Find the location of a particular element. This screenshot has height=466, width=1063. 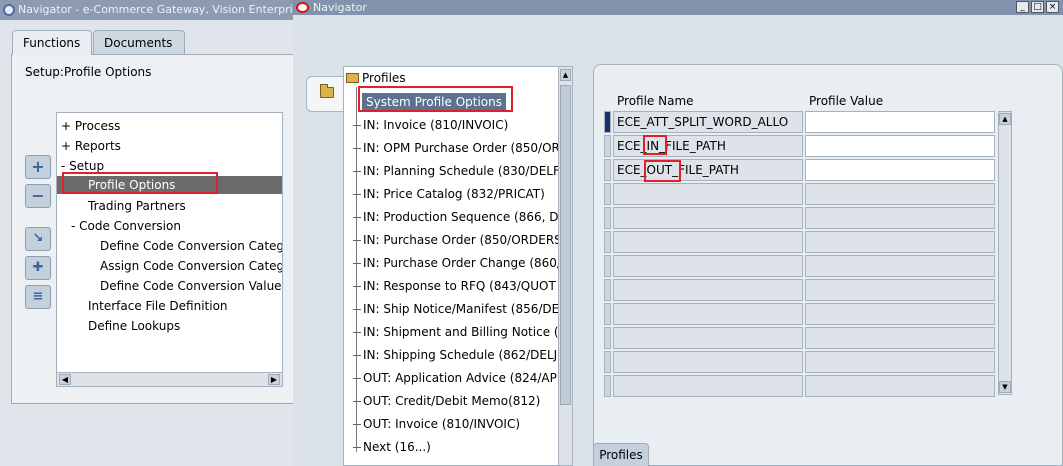

collapse-all-icon: ≡ is located at coordinates (38, 296).